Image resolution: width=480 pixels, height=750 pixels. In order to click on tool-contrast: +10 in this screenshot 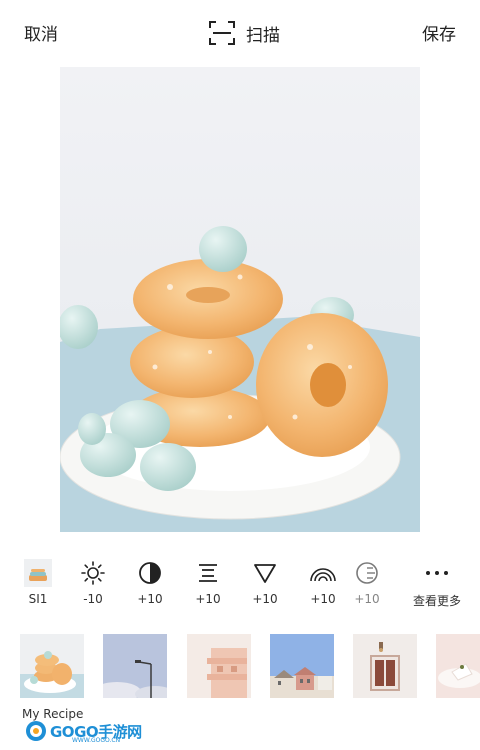, I will do `click(150, 588)`.